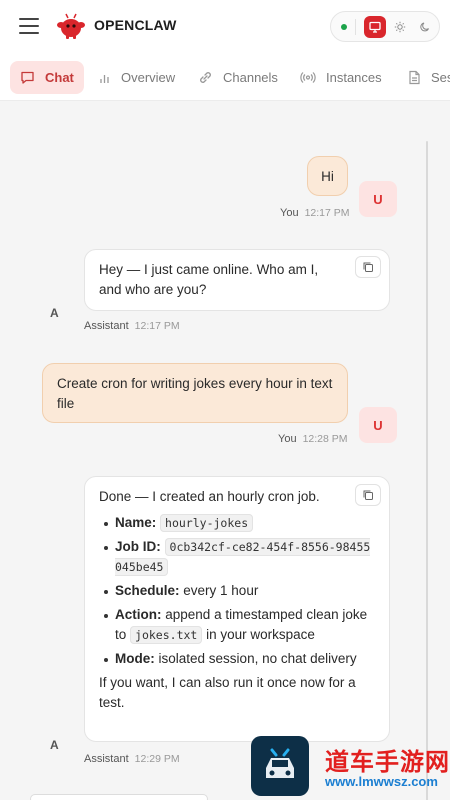 This screenshot has height=800, width=450. What do you see at coordinates (104, 79) in the screenshot?
I see `bar-chart-icon` at bounding box center [104, 79].